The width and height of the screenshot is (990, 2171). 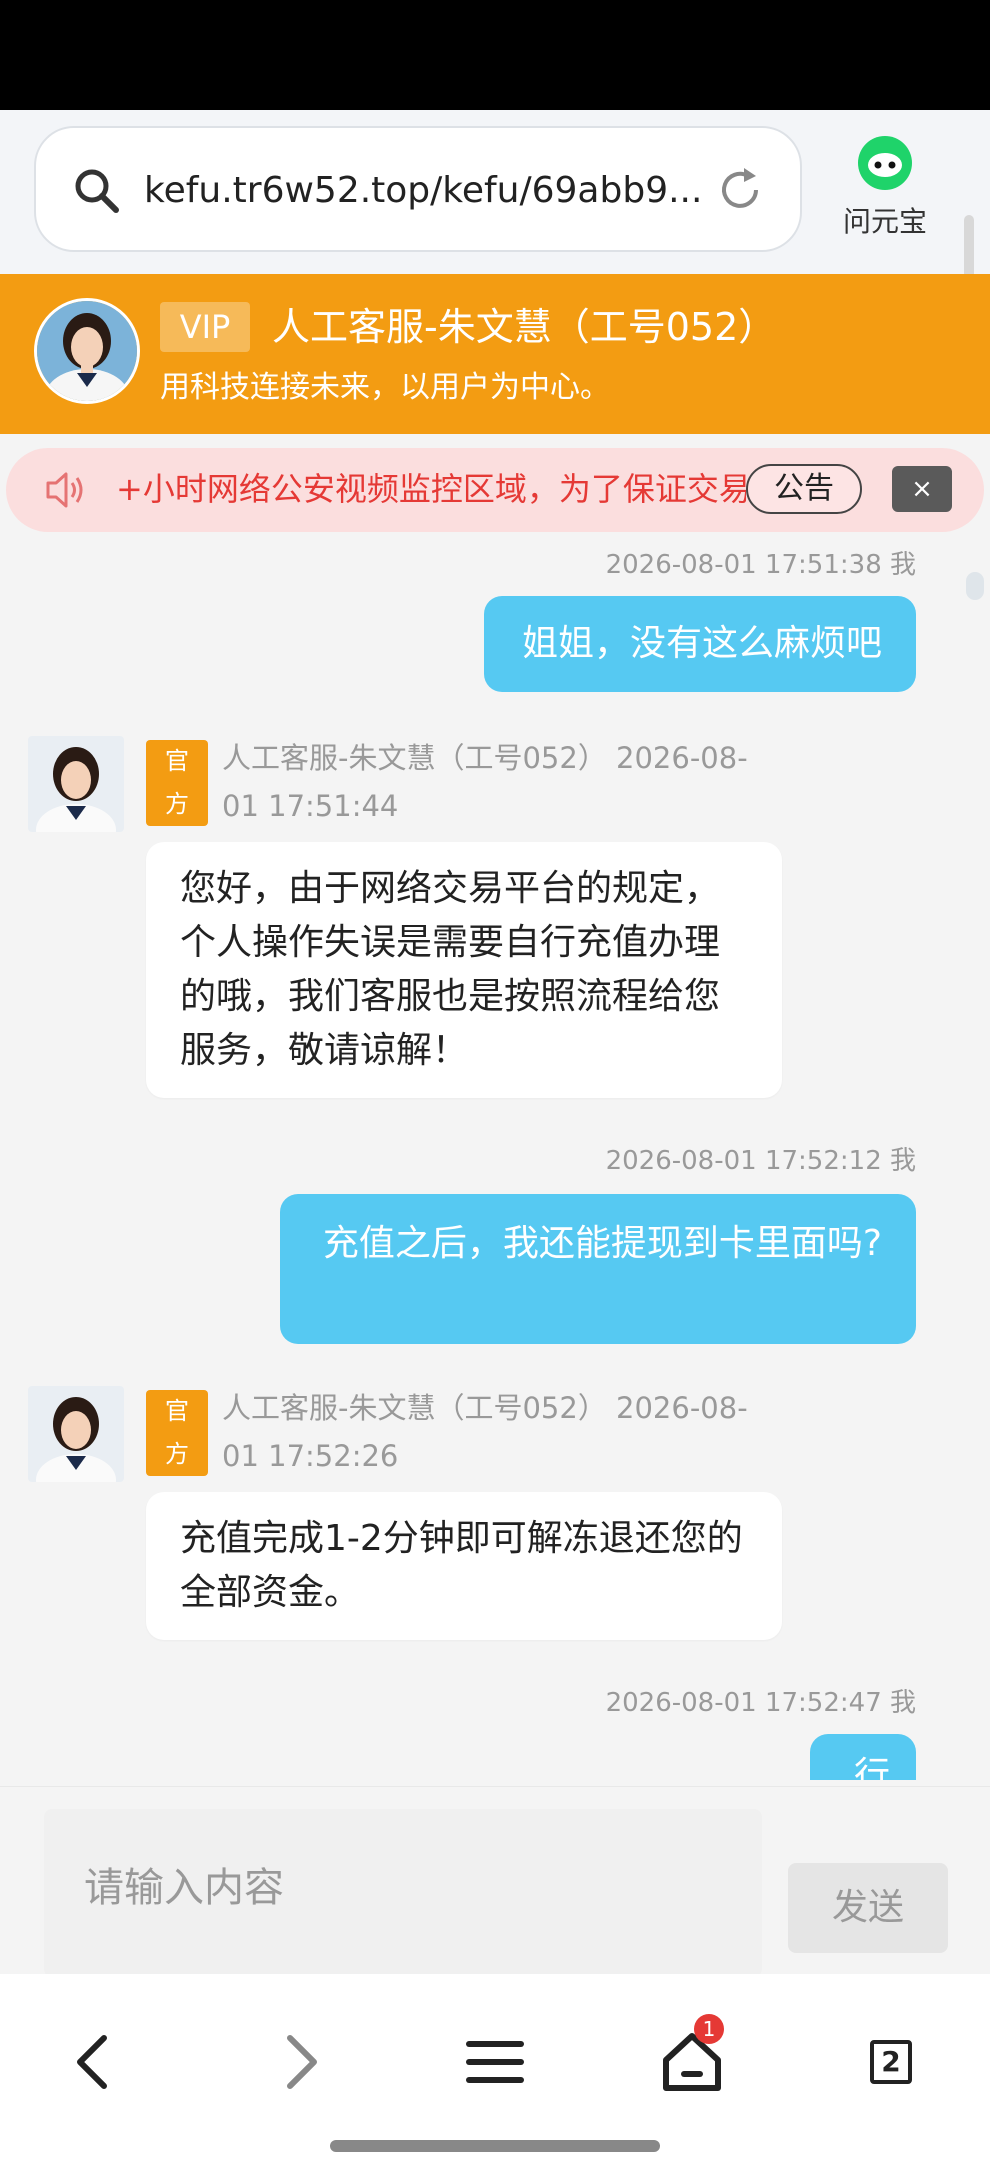 What do you see at coordinates (700, 644) in the screenshot?
I see `self-message-bubble: 姐姐，没有这么麻烦吧` at bounding box center [700, 644].